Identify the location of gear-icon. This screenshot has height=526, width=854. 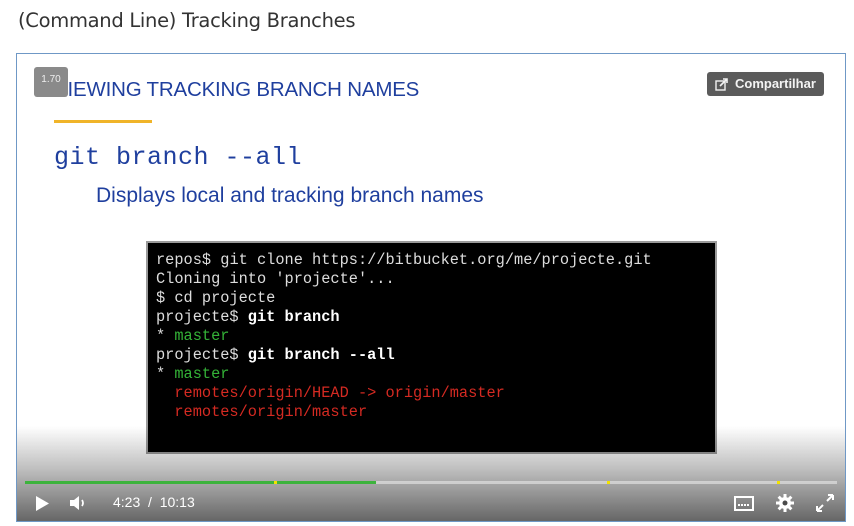
(785, 503).